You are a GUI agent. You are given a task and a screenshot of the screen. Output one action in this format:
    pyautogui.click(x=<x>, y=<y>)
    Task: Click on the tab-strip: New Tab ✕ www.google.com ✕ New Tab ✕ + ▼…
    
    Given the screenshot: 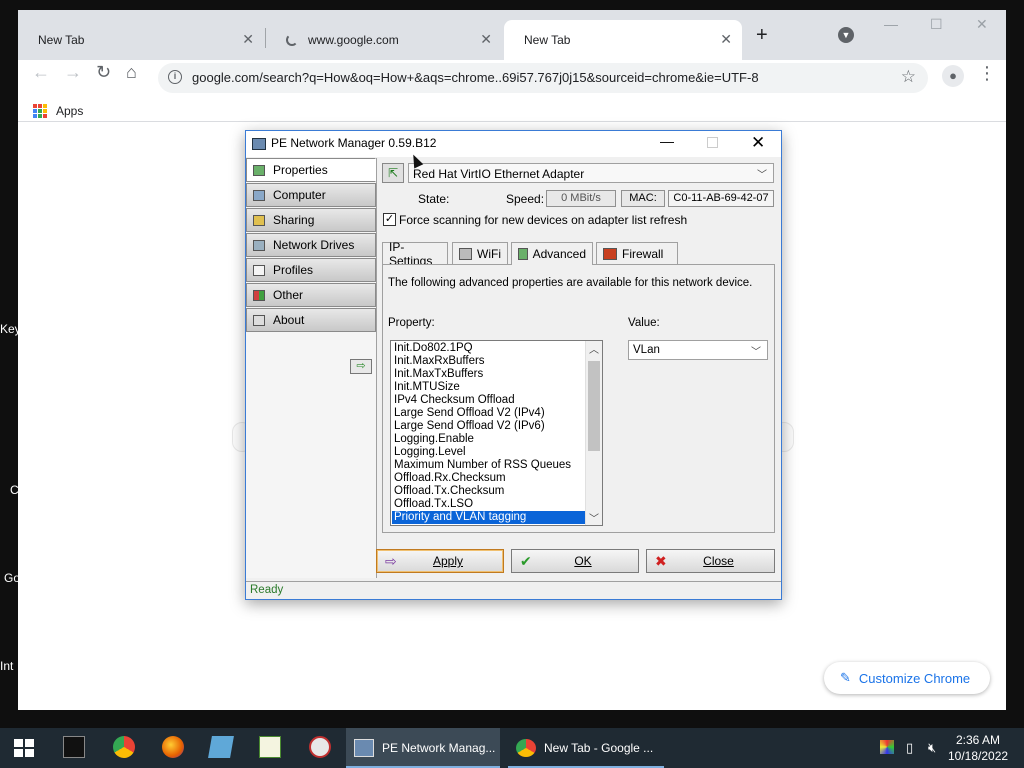 What is the action you would take?
    pyautogui.click(x=512, y=35)
    